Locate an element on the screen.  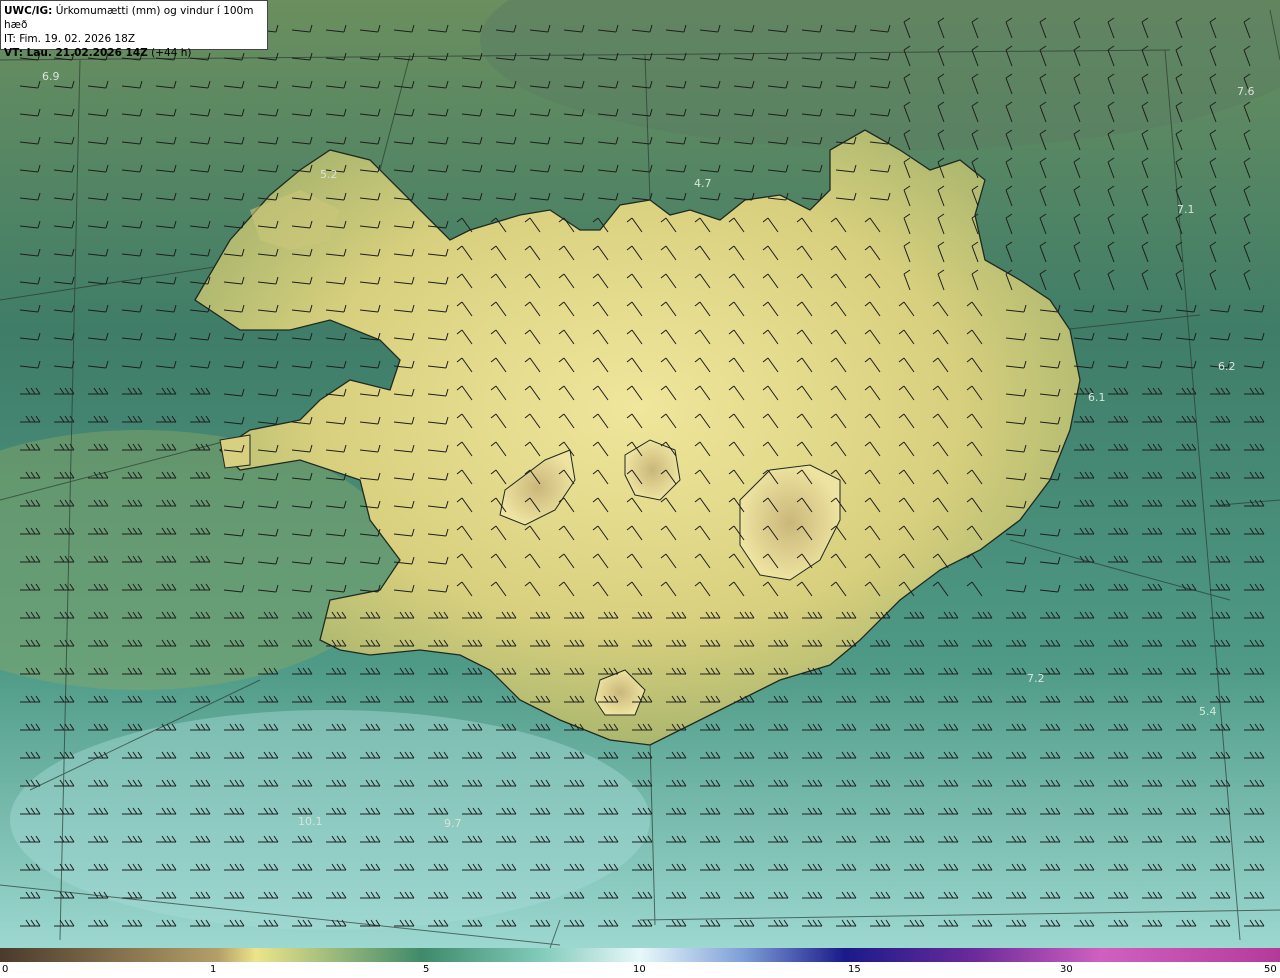
valid-offset: (+44 h) is located at coordinates (171, 53).